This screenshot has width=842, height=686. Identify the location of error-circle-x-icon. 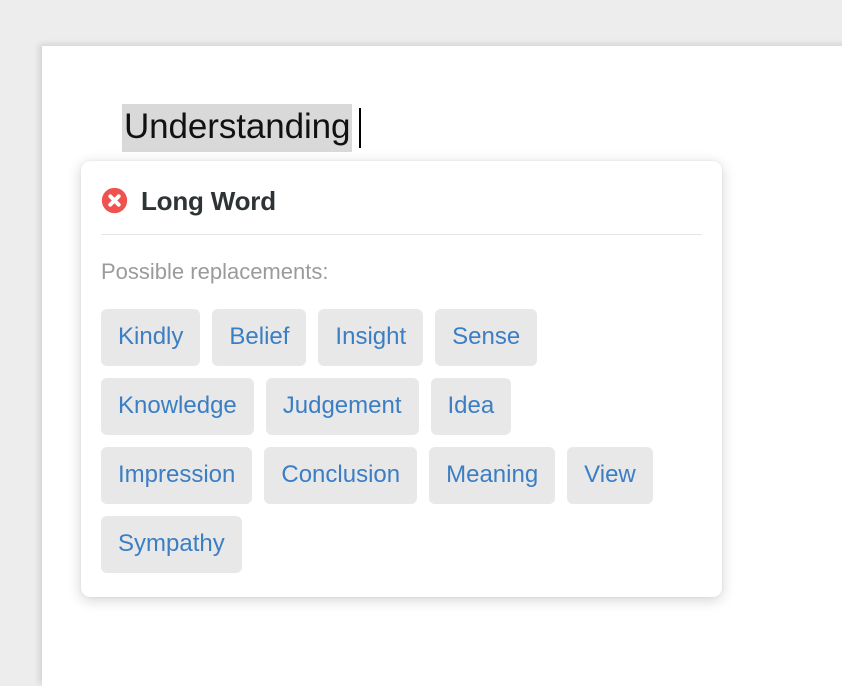
(114, 200).